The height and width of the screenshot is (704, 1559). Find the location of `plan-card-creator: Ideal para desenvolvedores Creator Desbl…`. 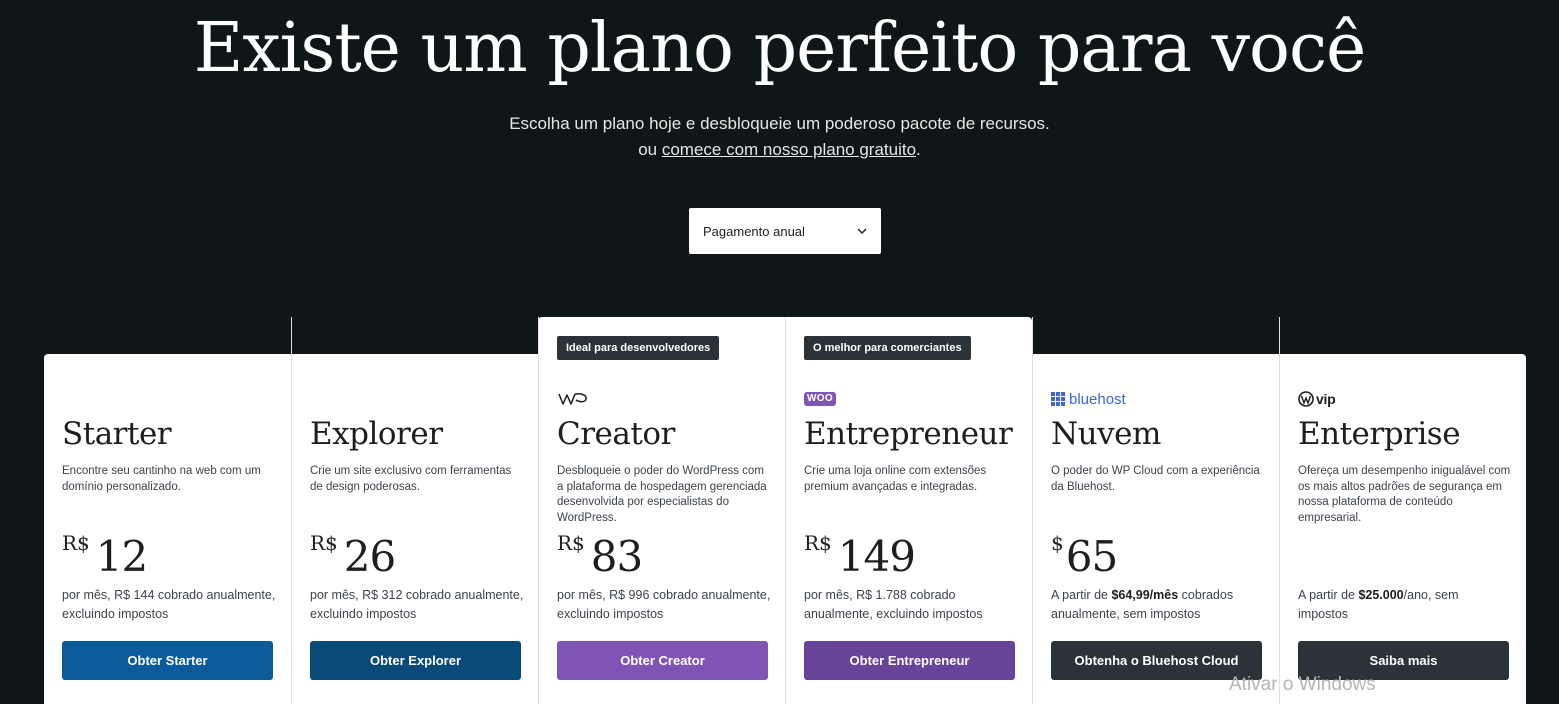

plan-card-creator: Ideal para desenvolvedores Creator Desbl… is located at coordinates (661, 510).